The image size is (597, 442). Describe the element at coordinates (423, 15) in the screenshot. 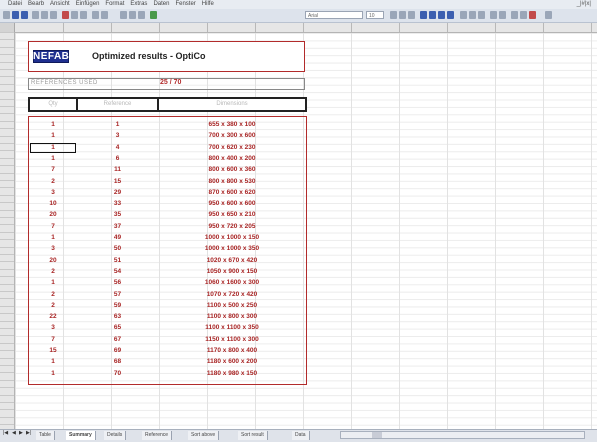

I see `align-left-icon` at that location.